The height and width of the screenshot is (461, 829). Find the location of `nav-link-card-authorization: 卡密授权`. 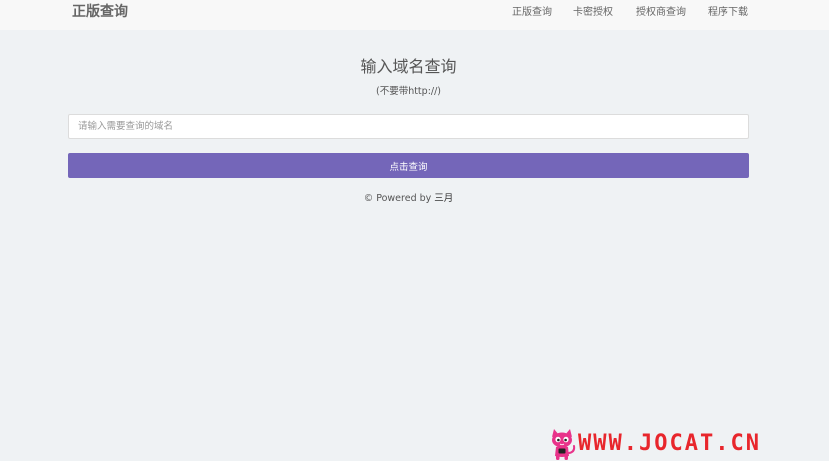

nav-link-card-authorization: 卡密授权 is located at coordinates (593, 13).